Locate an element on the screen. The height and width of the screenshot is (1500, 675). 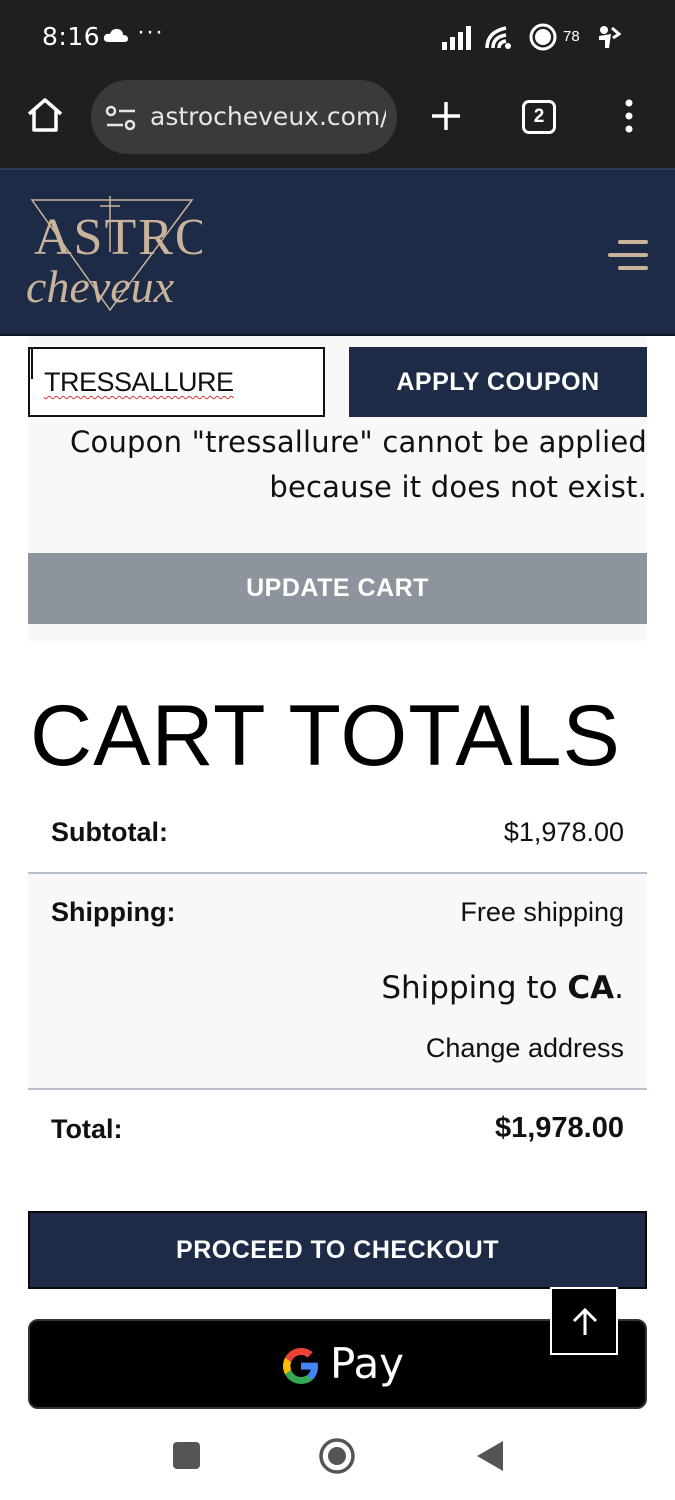
subtotal-label: Subtotal: is located at coordinates (109, 832).